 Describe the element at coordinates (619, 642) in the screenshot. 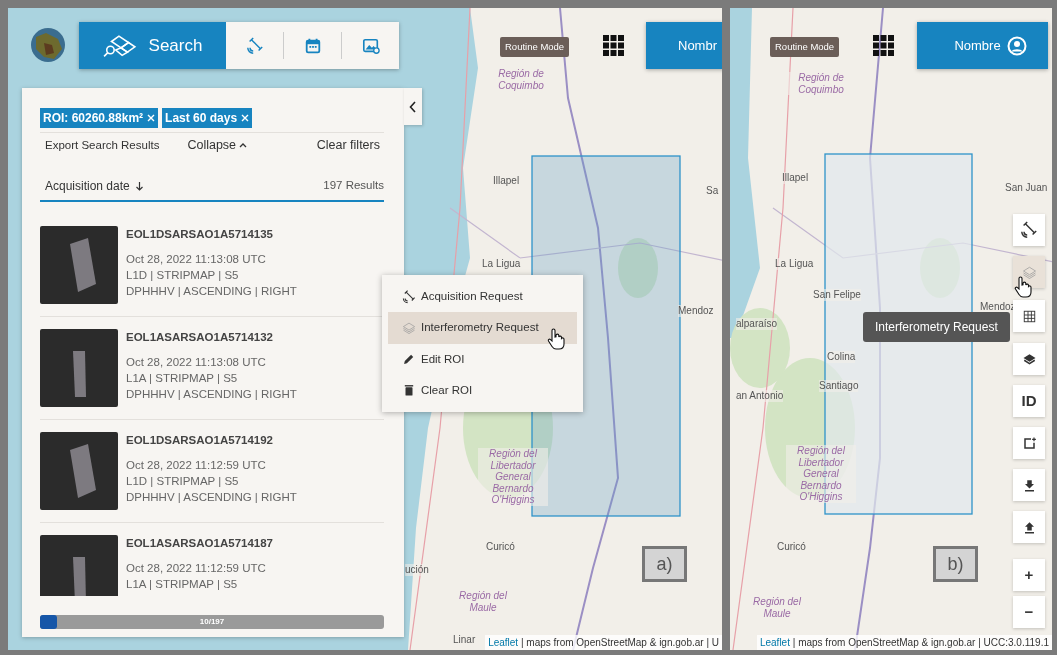

I see `attribution-text: | maps from OpenStreetMap & ign.gob.ar | U` at that location.